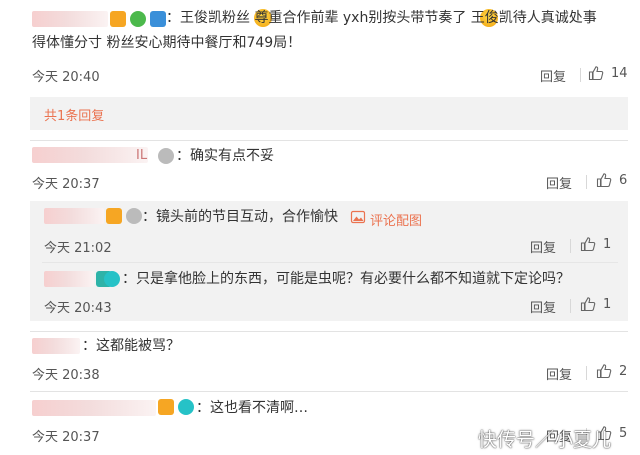  Describe the element at coordinates (396, 219) in the screenshot. I see `comment-image-link: 评论配图` at that location.